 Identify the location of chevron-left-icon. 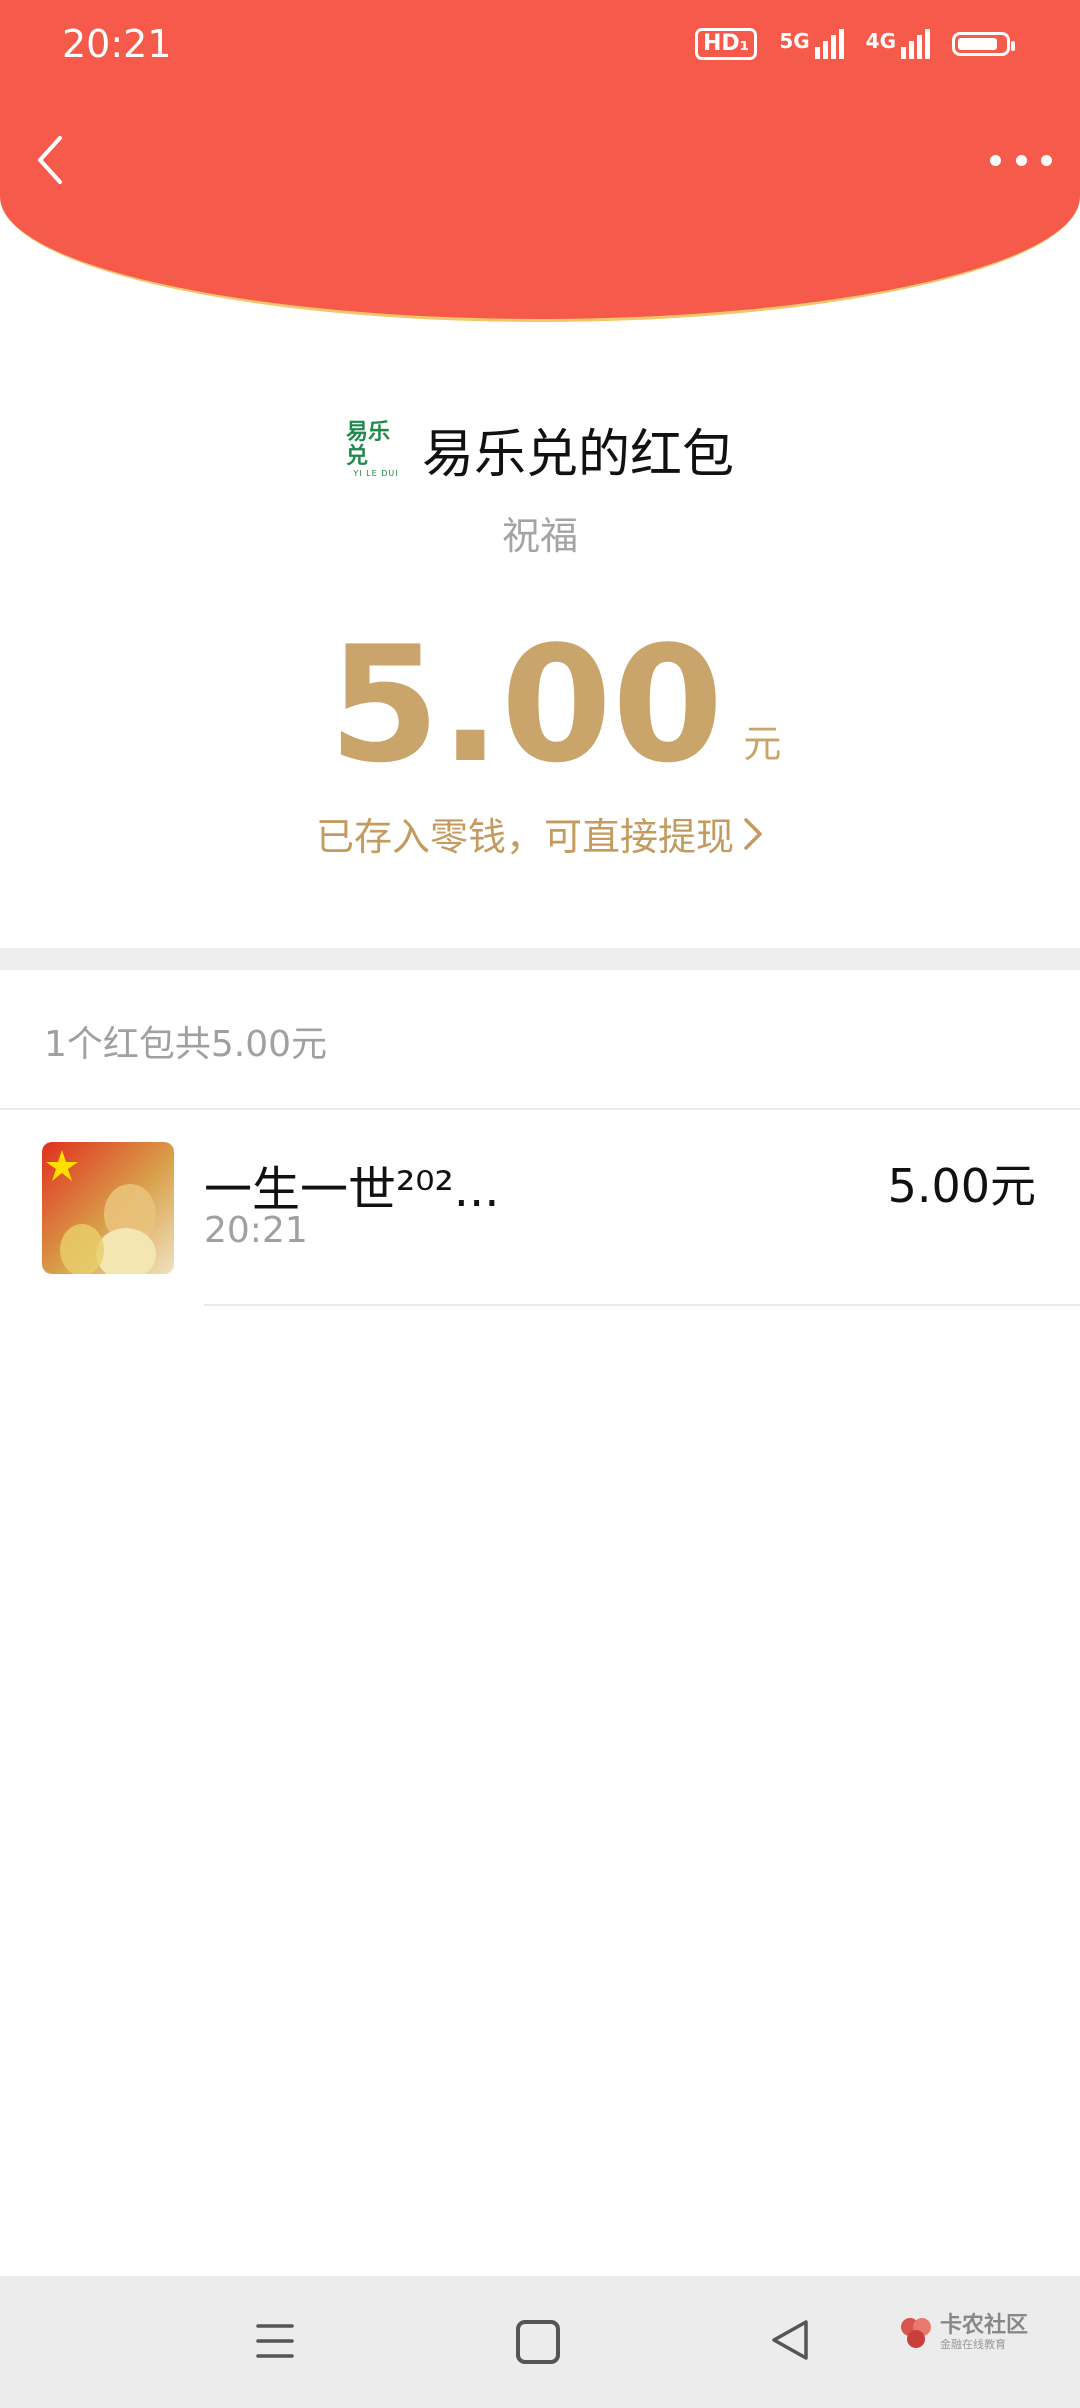
(50, 160).